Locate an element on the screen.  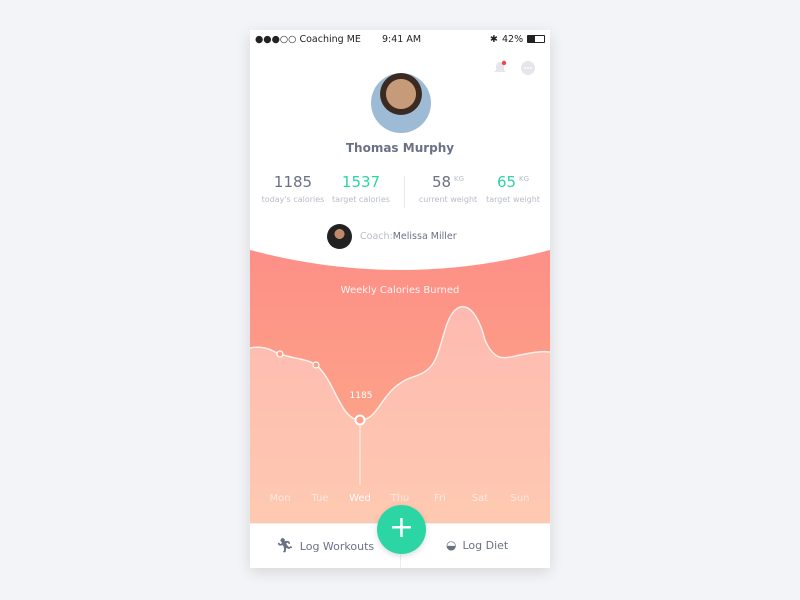
chart-title: Weekly Calories Burned is located at coordinates (400, 290).